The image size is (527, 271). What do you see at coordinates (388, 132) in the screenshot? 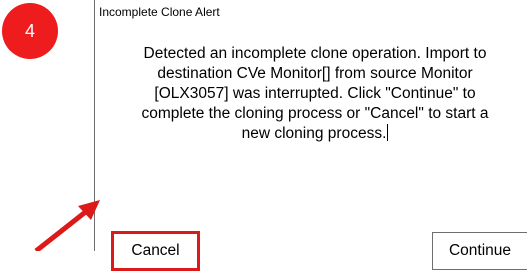
I see `text-caret` at bounding box center [388, 132].